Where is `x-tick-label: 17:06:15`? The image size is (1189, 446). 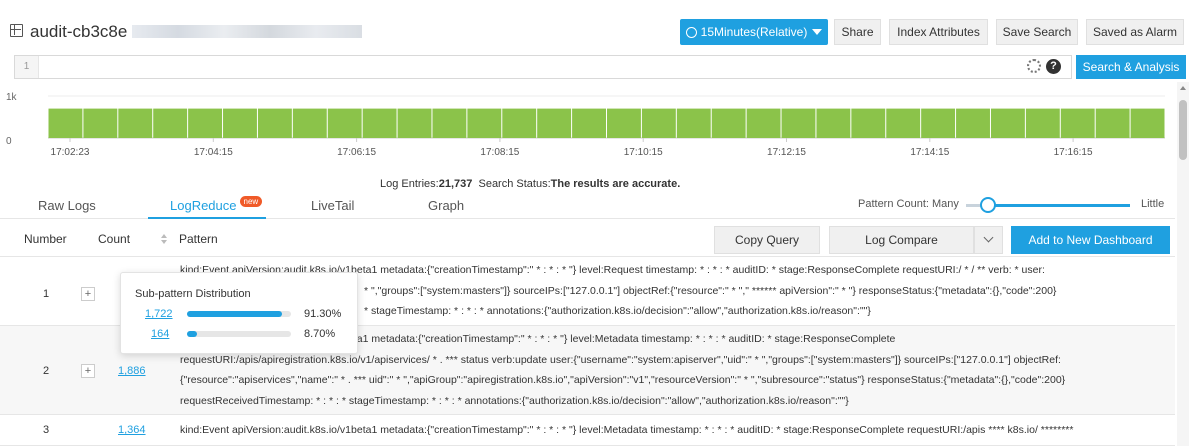
x-tick-label: 17:06:15 is located at coordinates (356, 152).